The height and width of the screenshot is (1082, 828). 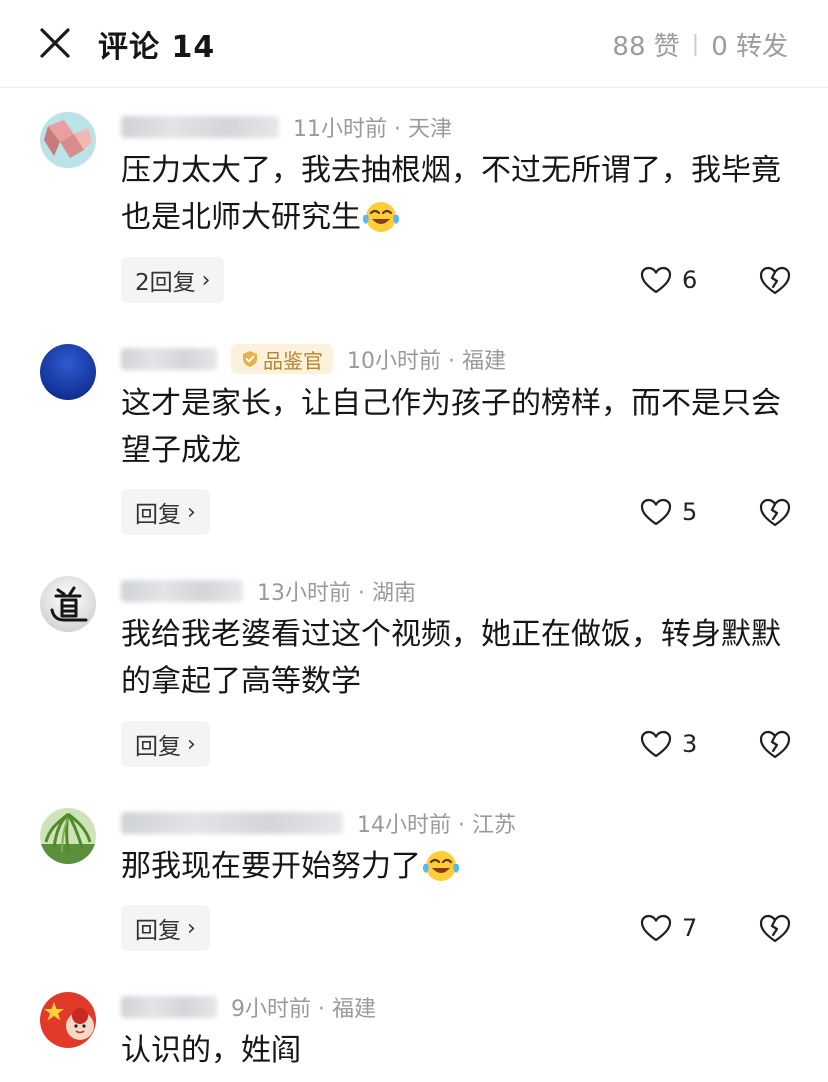 I want to click on time-location: 9小时前 · 福建, so click(x=303, y=1009).